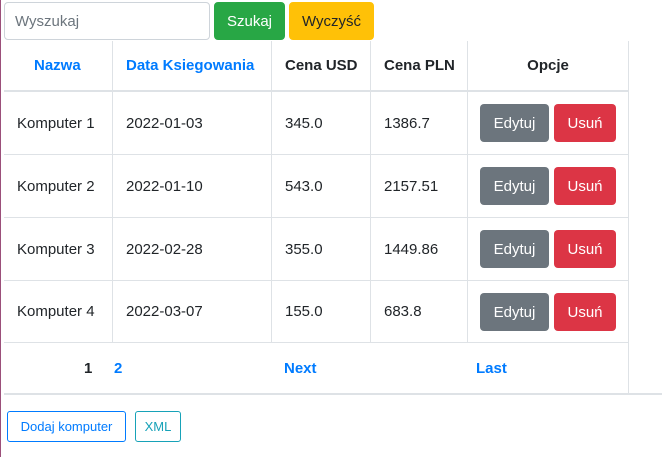 The image size is (662, 457). I want to click on header-cena-usd: Cena USD, so click(321, 66).